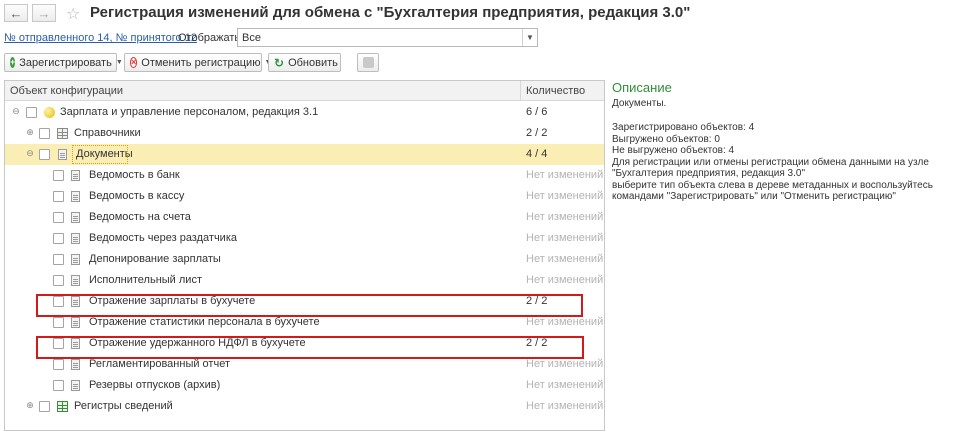  I want to click on row-quantity: 4 / 4, so click(537, 154).